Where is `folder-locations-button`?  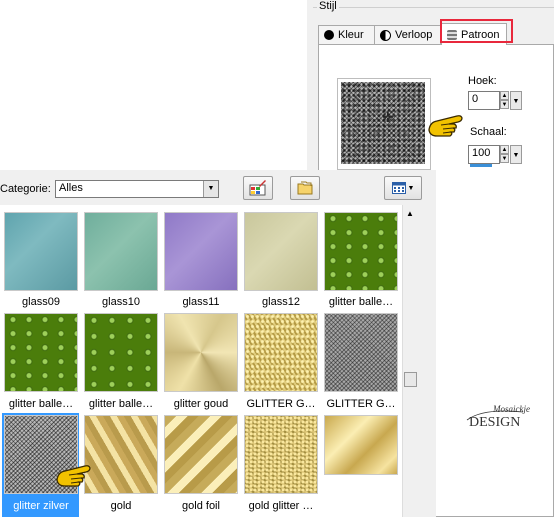 folder-locations-button is located at coordinates (305, 188).